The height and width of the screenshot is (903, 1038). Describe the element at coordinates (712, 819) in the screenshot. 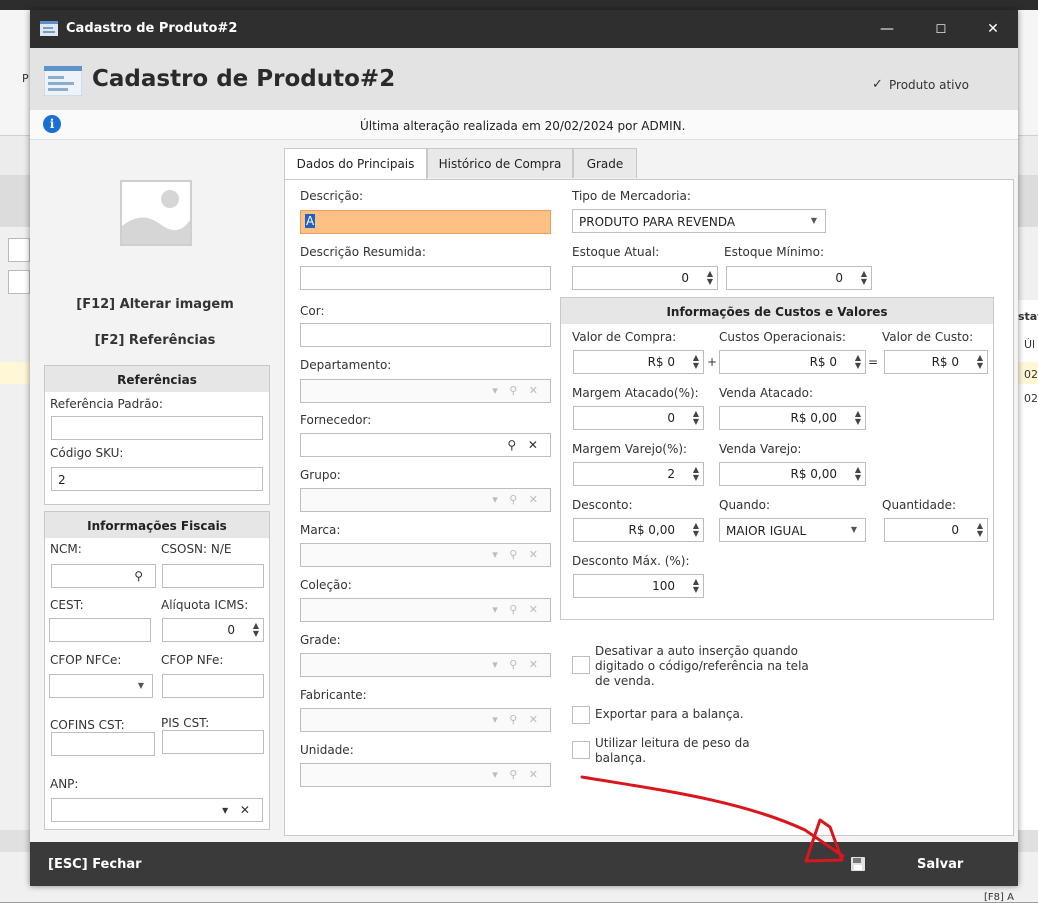

I see `red-annotation-arrow` at that location.